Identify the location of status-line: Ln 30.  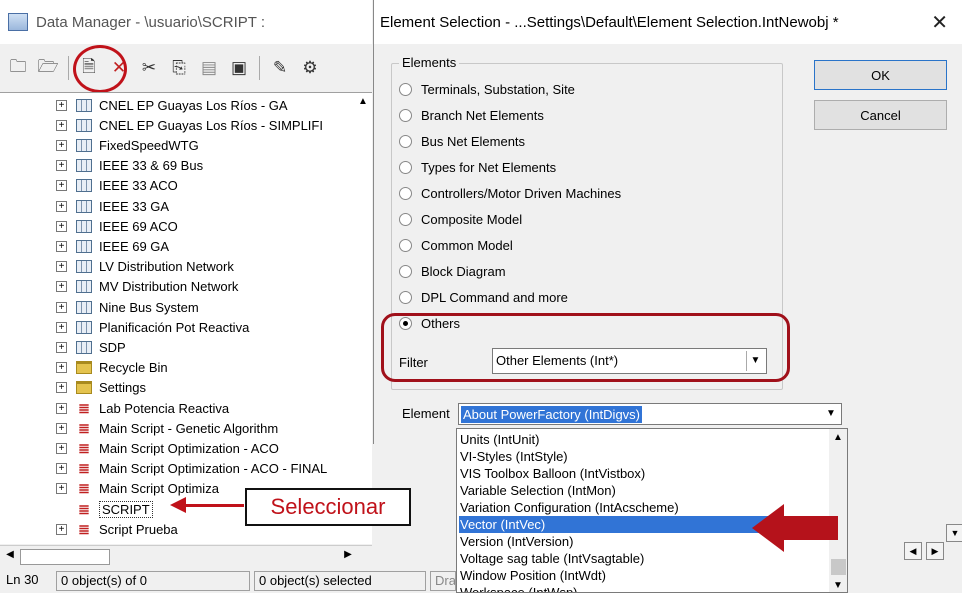
(22, 579).